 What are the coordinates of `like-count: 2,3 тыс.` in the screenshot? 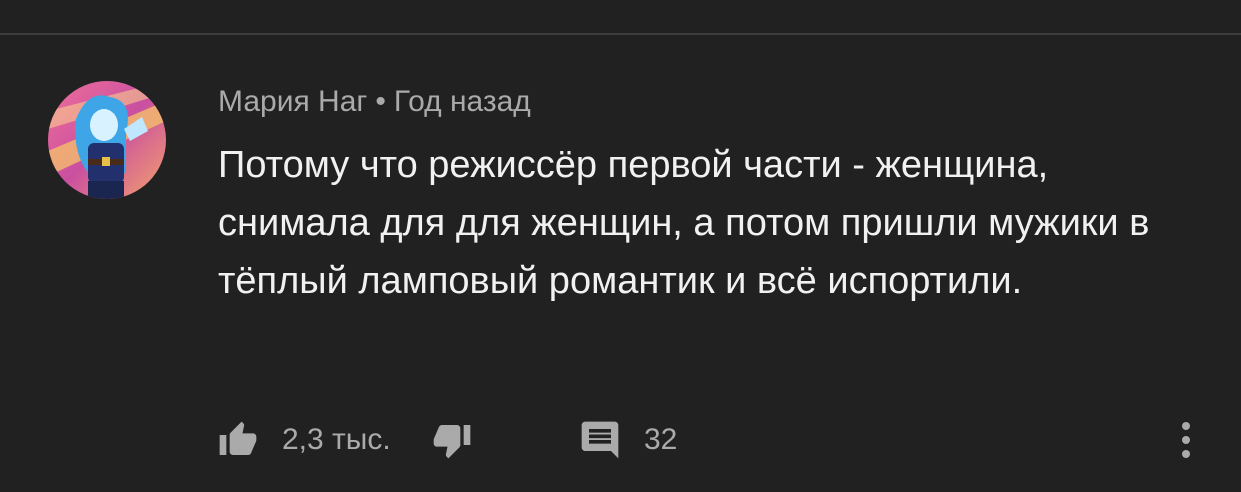 It's located at (336, 439).